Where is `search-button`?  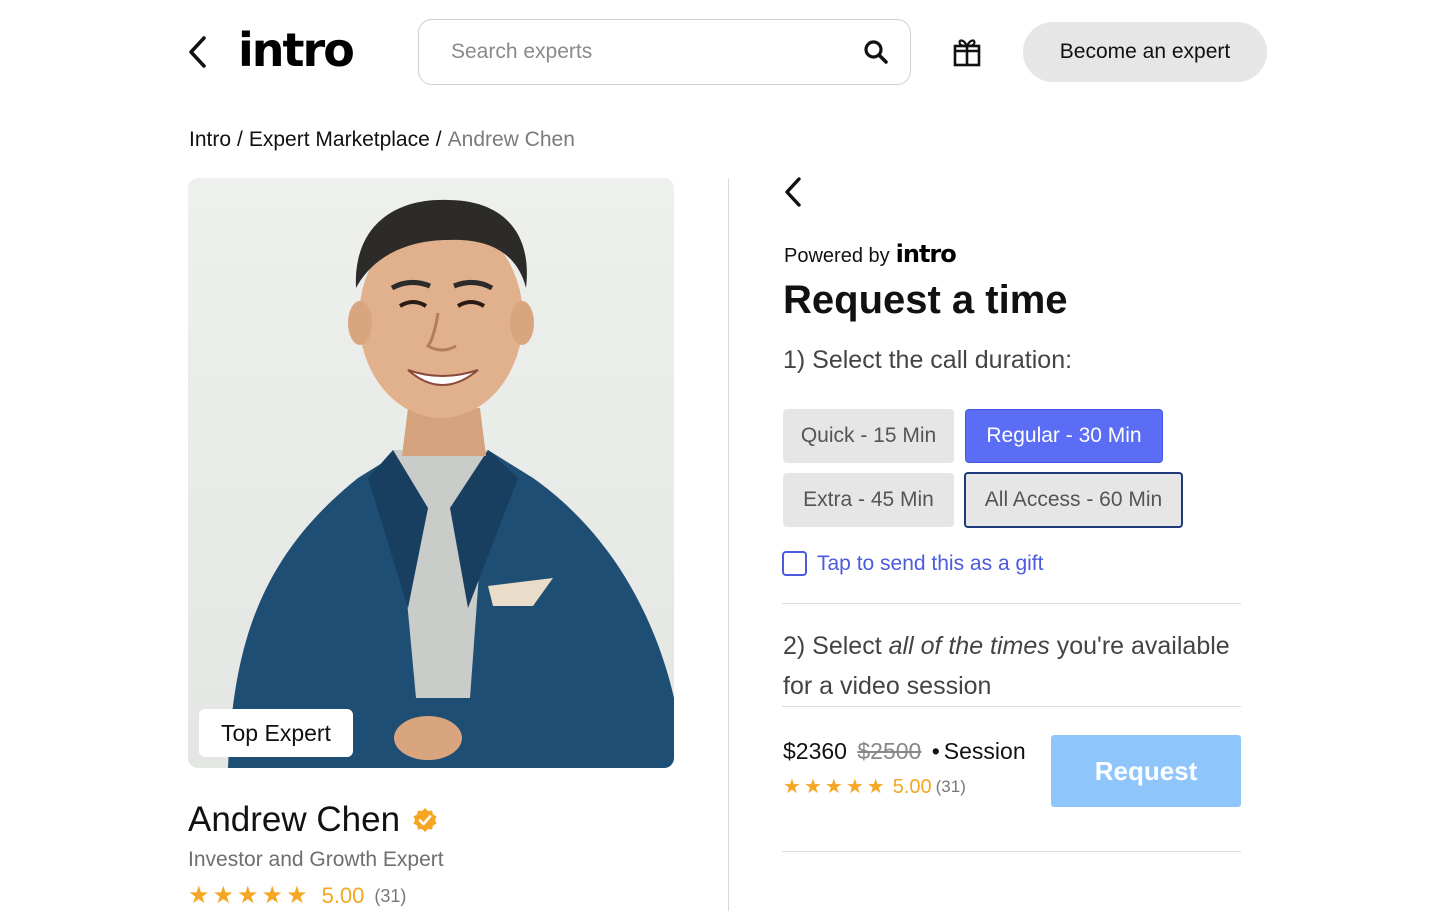
search-button is located at coordinates (876, 52).